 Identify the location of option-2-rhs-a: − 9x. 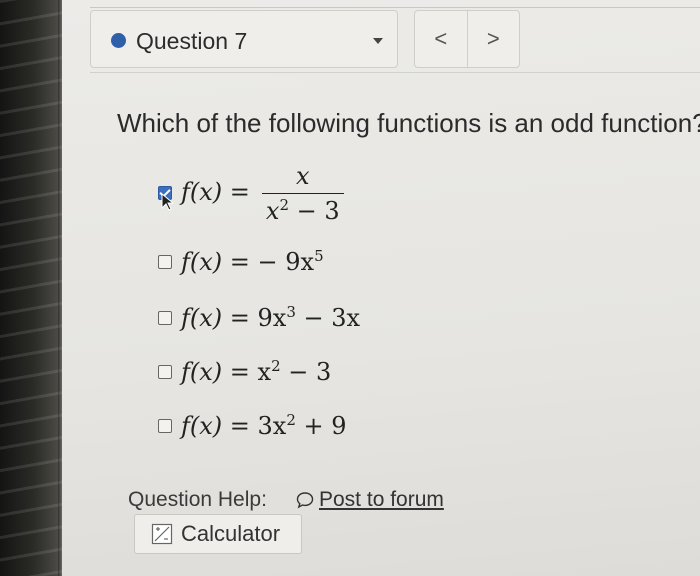
(282, 262).